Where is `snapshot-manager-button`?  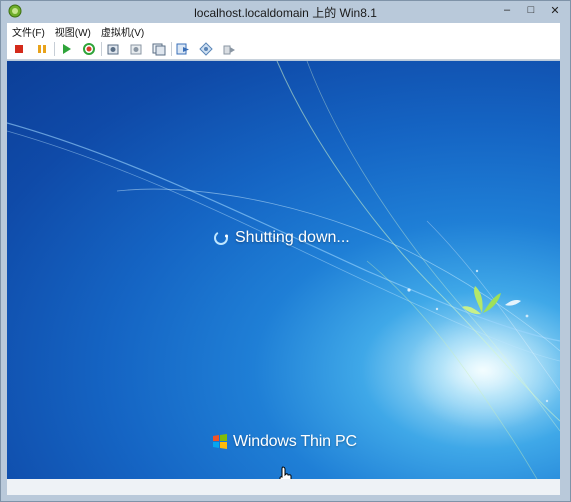
snapshot-manager-button is located at coordinates (159, 49).